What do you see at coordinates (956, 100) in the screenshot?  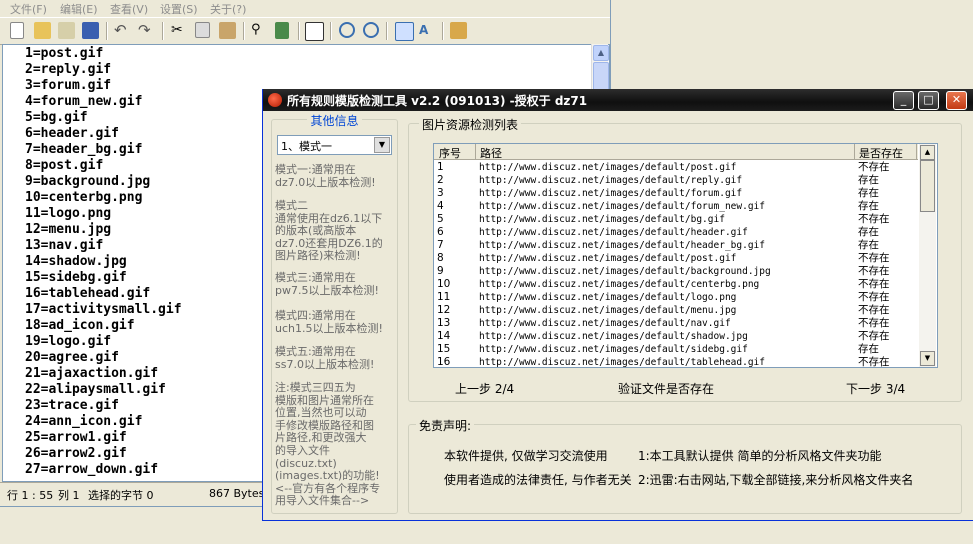 I see `close-button: ✕` at bounding box center [956, 100].